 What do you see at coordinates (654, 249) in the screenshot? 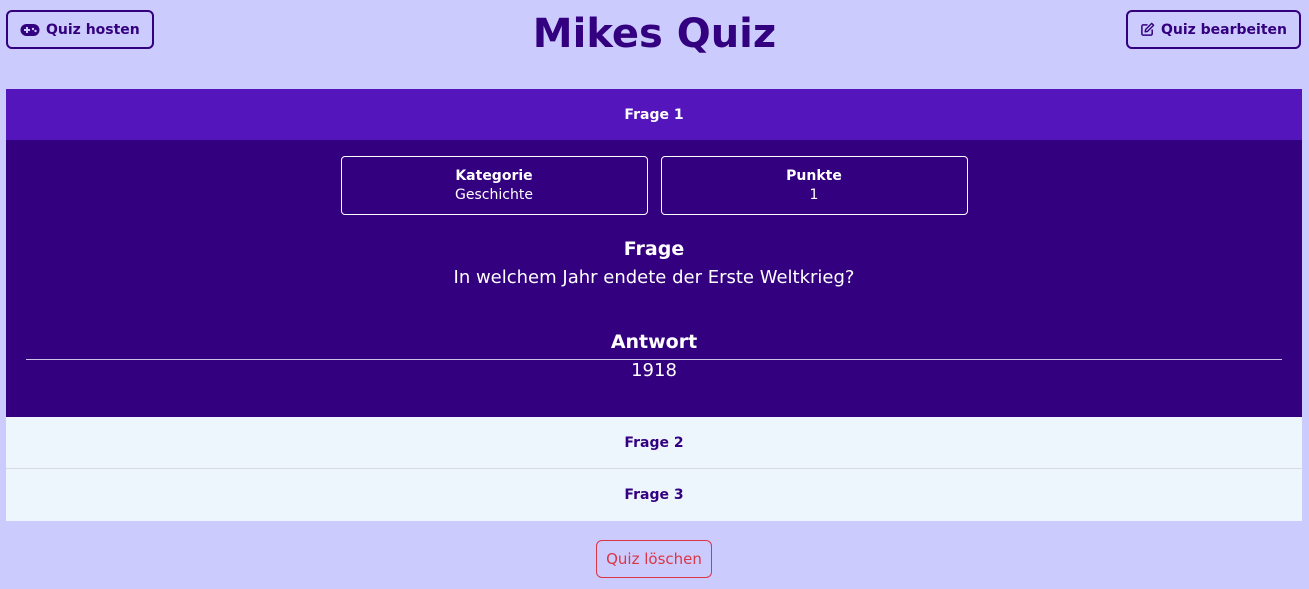
I see `question-label: Frage` at bounding box center [654, 249].